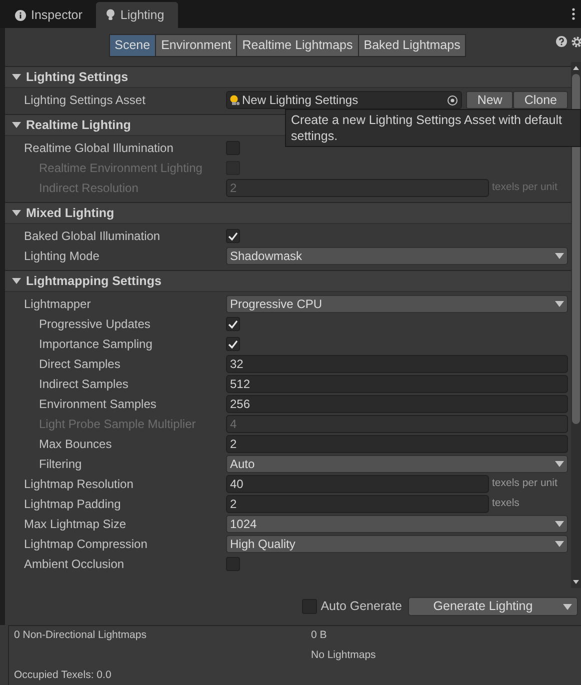 This screenshot has height=685, width=581. Describe the element at coordinates (525, 484) in the screenshot. I see `unit-label: texels per unit` at that location.